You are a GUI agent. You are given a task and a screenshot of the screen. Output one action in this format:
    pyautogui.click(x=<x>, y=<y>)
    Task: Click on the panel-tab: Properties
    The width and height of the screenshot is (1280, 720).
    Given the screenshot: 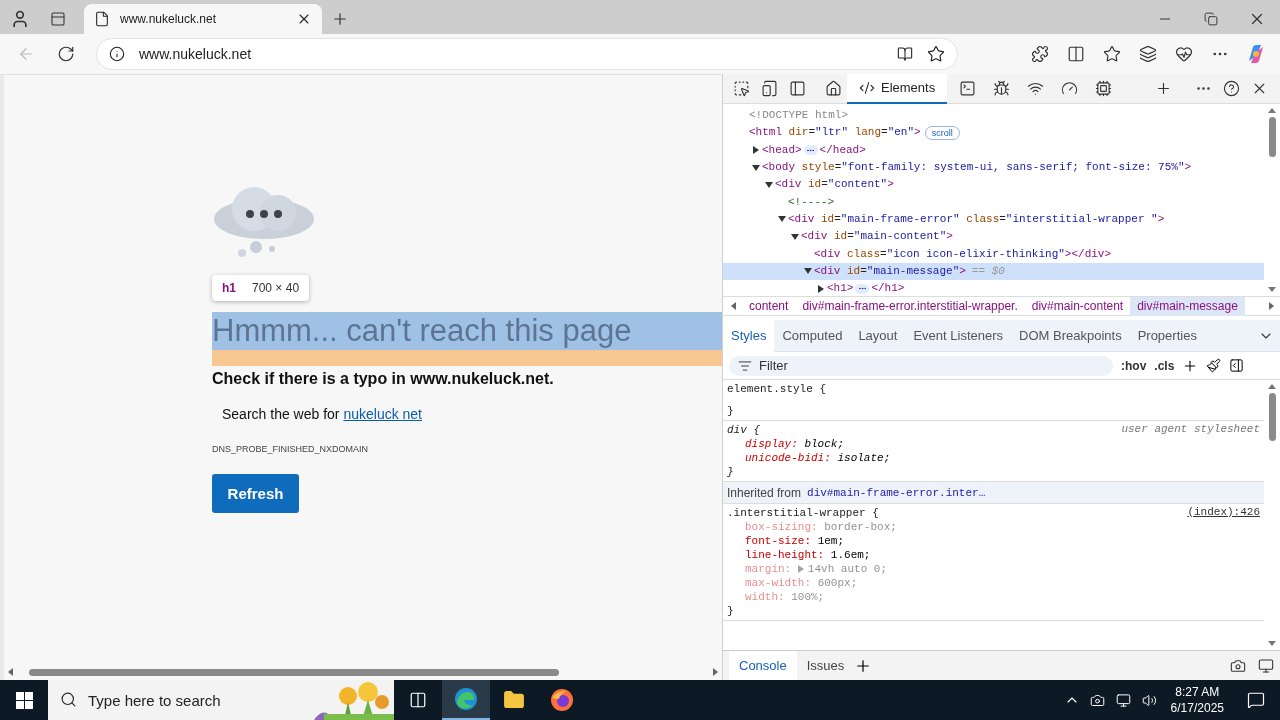 What is the action you would take?
    pyautogui.click(x=1167, y=335)
    